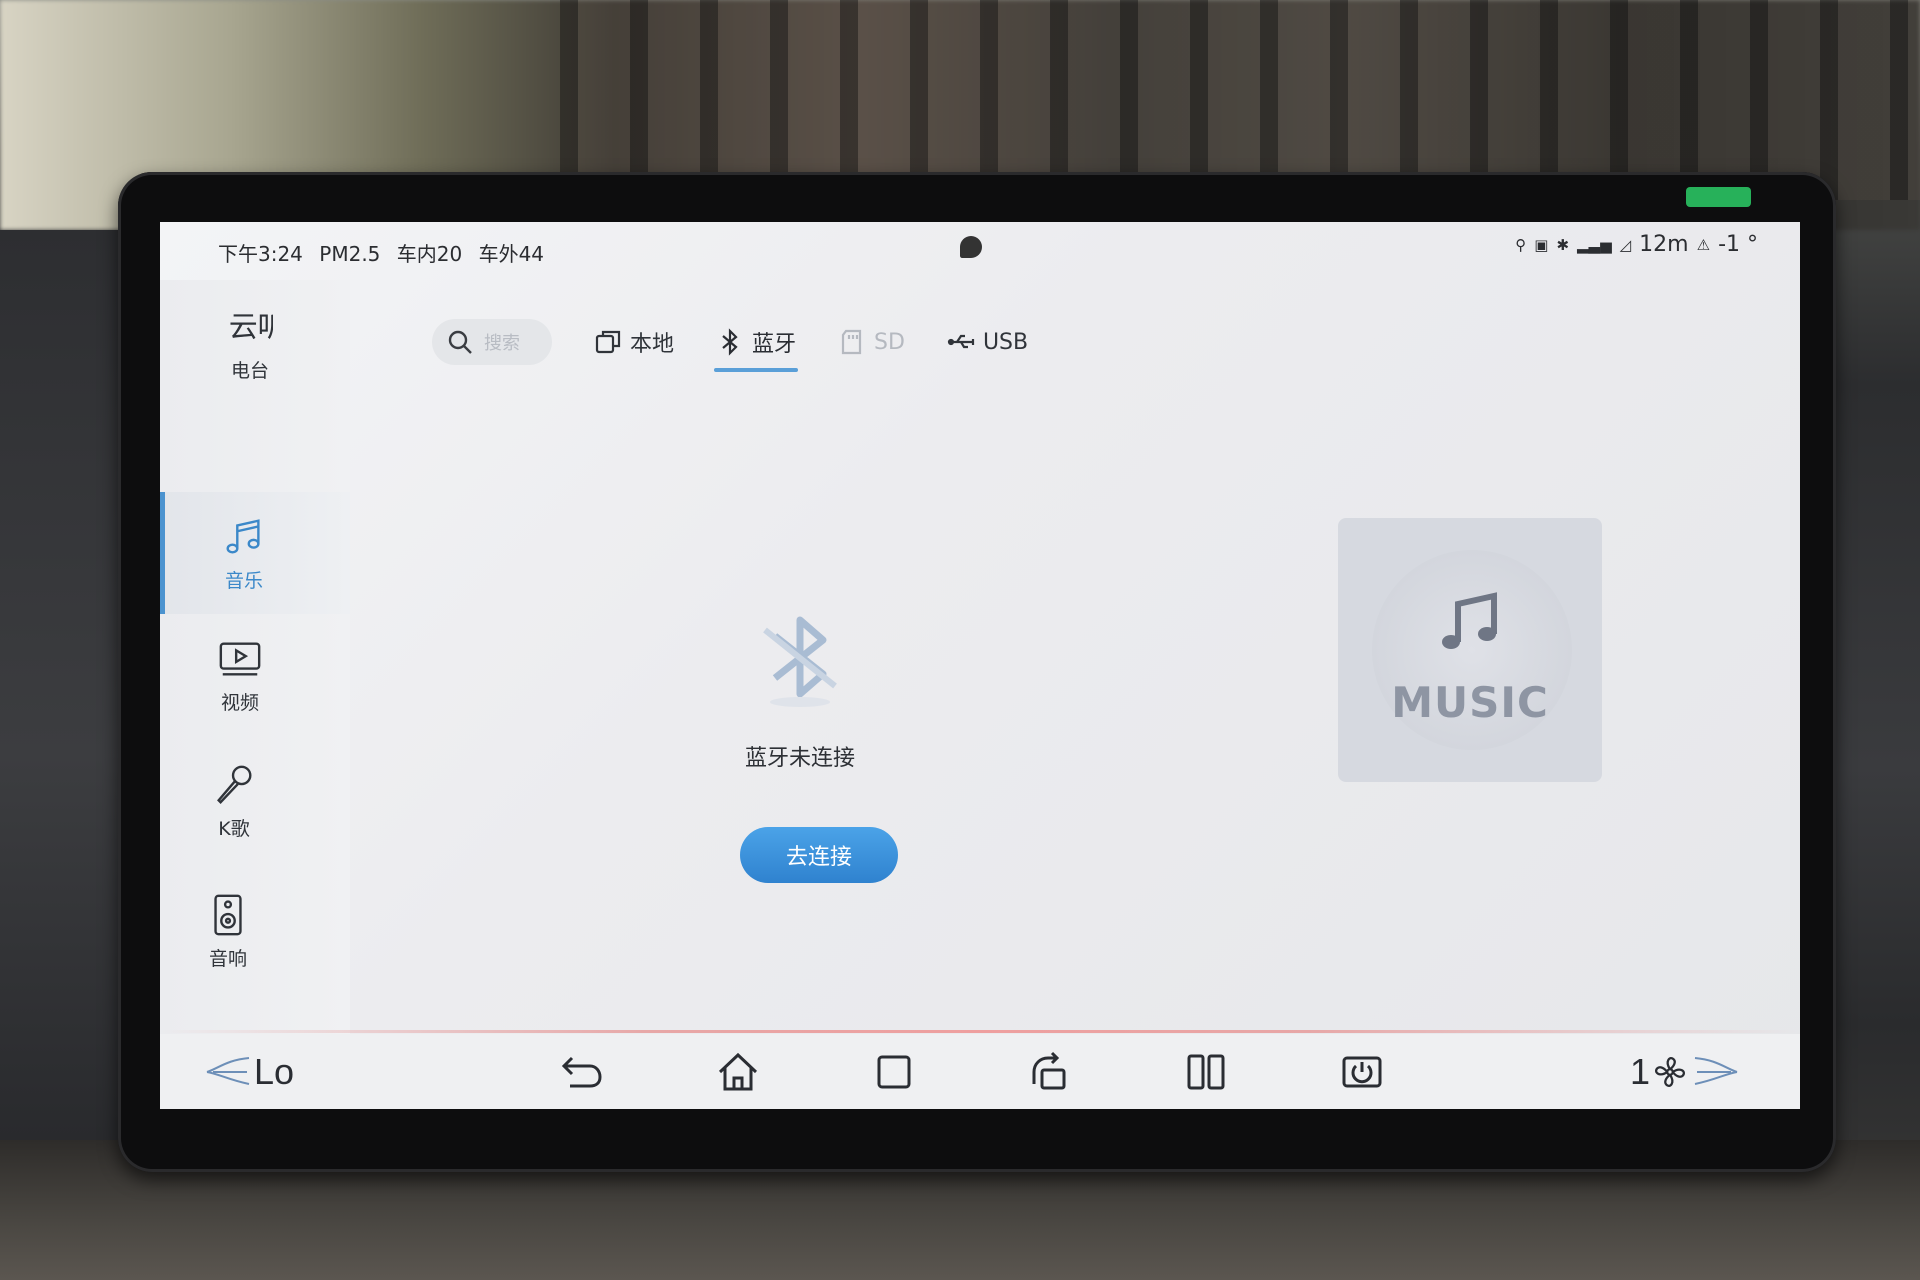 Image resolution: width=1920 pixels, height=1280 pixels. I want to click on nav-item-speaker: 音响, so click(228, 931).